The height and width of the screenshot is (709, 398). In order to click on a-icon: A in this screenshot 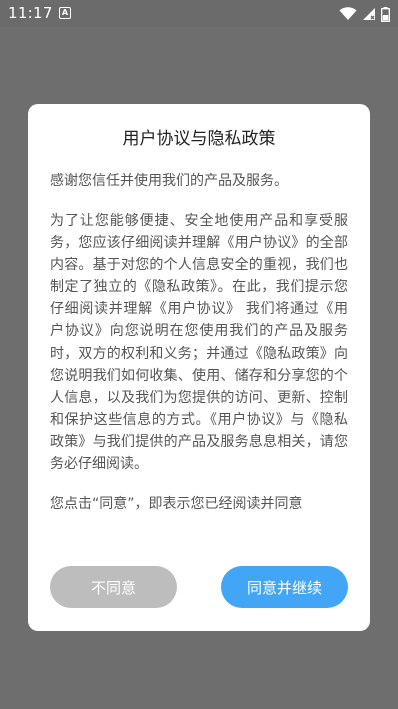, I will do `click(65, 13)`.